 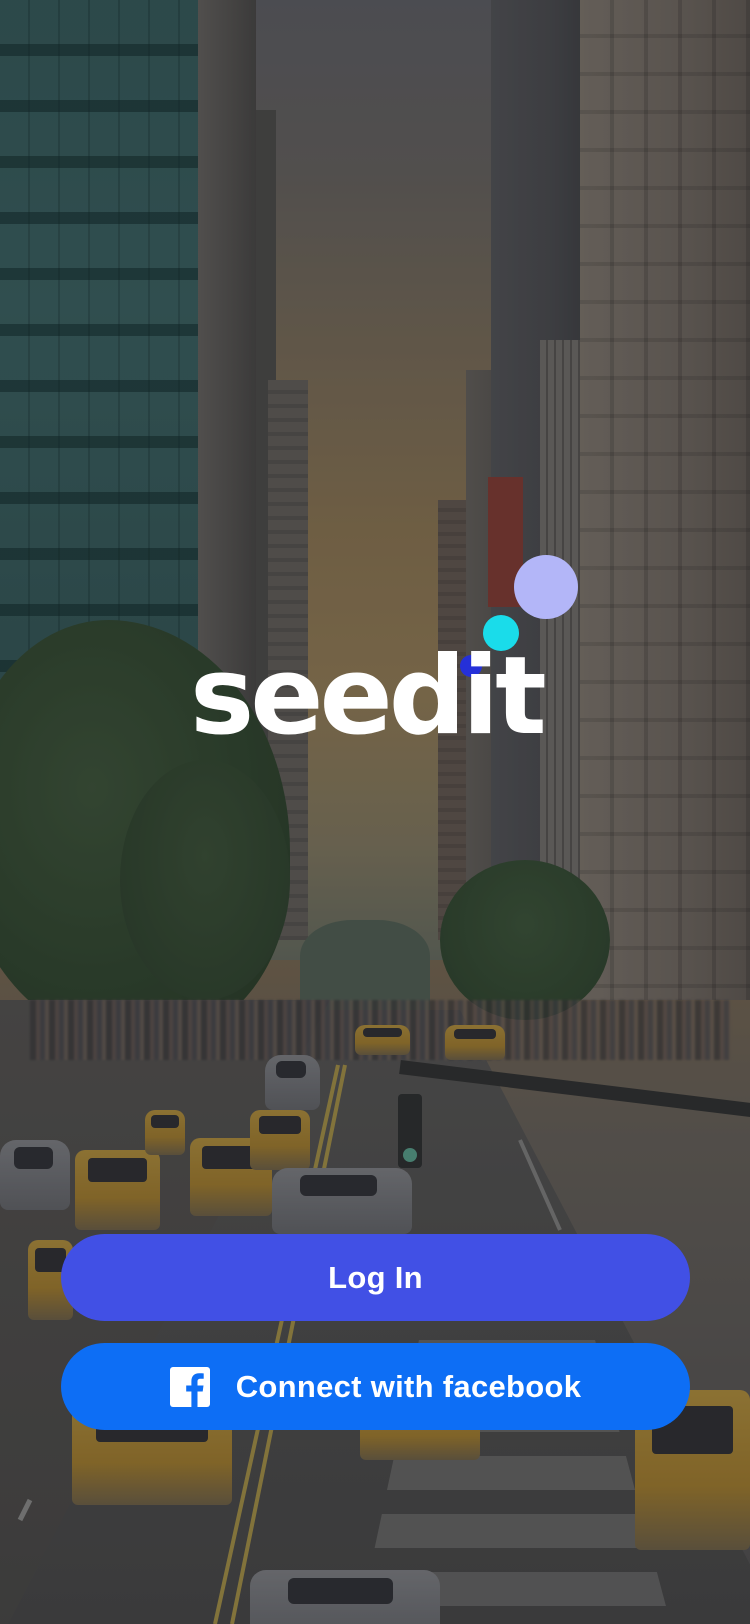 What do you see at coordinates (546, 587) in the screenshot?
I see `logo-dot-large` at bounding box center [546, 587].